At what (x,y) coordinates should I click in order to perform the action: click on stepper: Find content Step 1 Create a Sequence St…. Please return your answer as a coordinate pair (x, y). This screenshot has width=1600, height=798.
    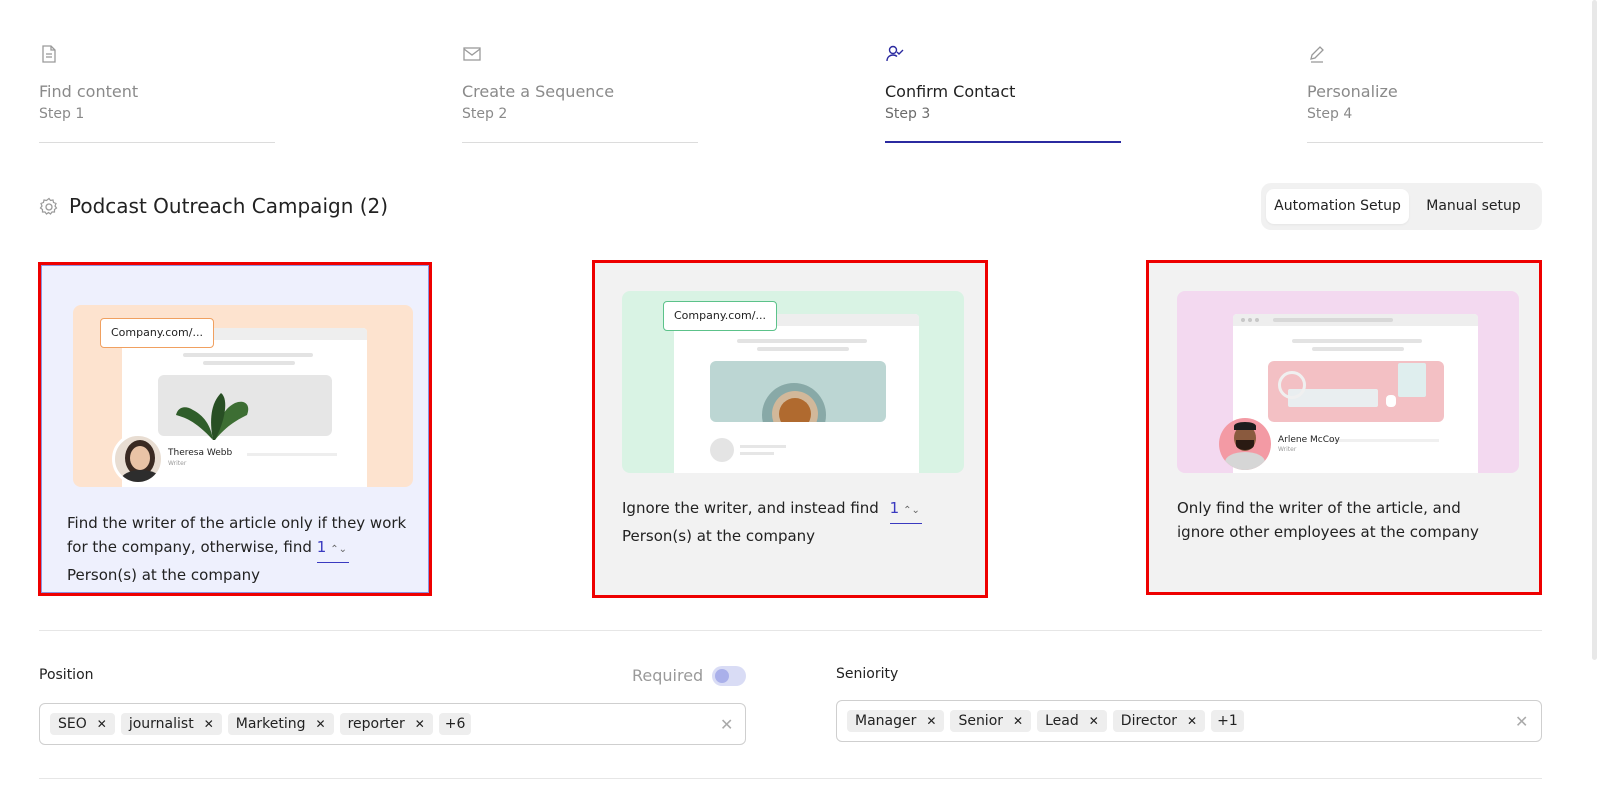
    Looking at the image, I should click on (791, 94).